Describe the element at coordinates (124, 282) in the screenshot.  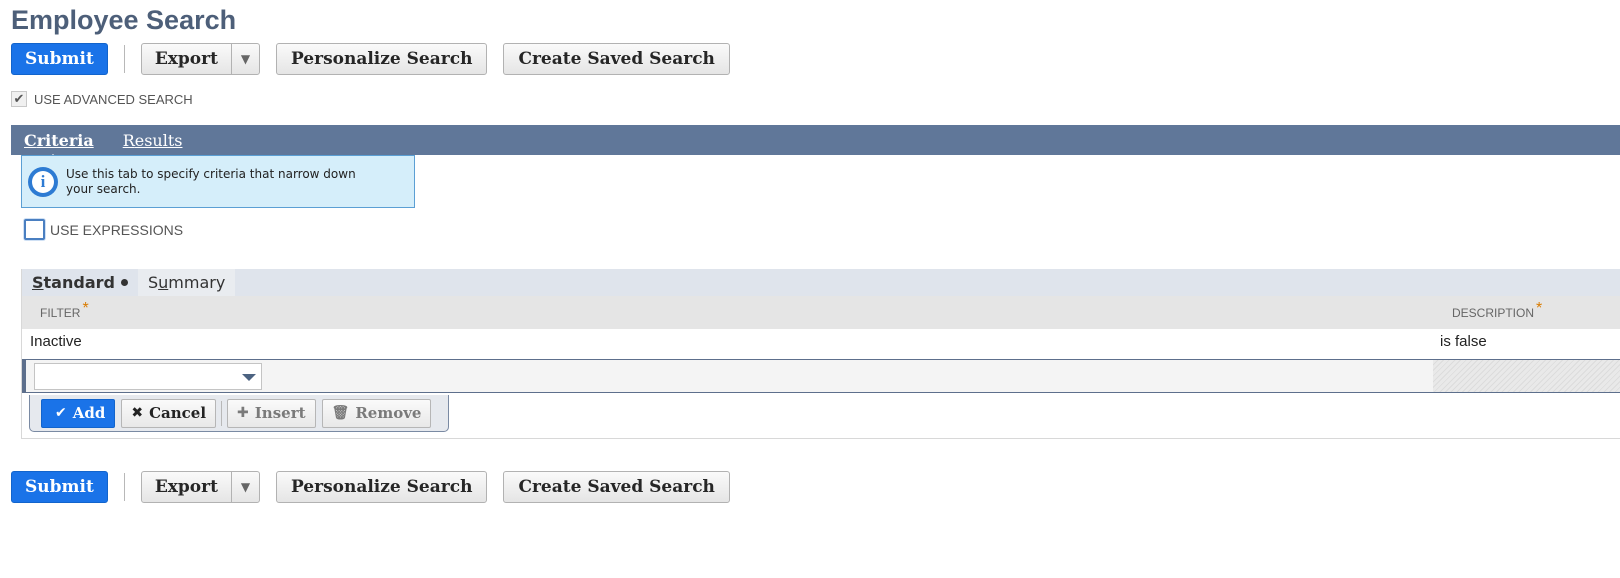
I see `active-dot-icon` at that location.